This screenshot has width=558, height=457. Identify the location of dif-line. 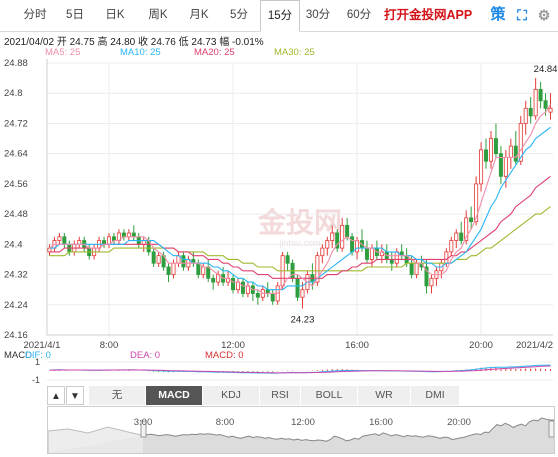
(300, 369).